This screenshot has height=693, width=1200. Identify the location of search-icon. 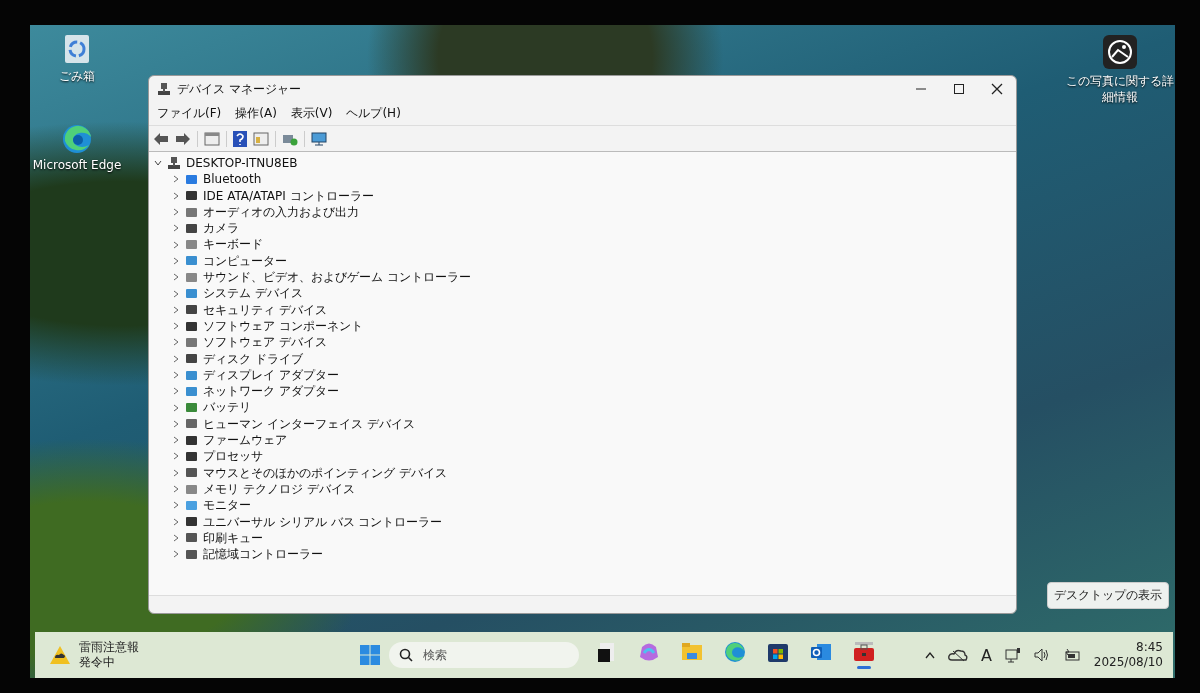
(406, 655).